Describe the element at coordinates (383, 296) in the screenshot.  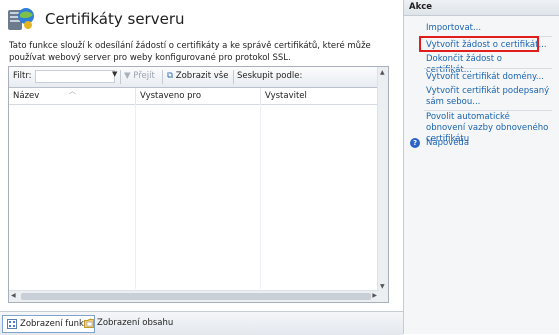
I see `scrollbar-corner` at that location.